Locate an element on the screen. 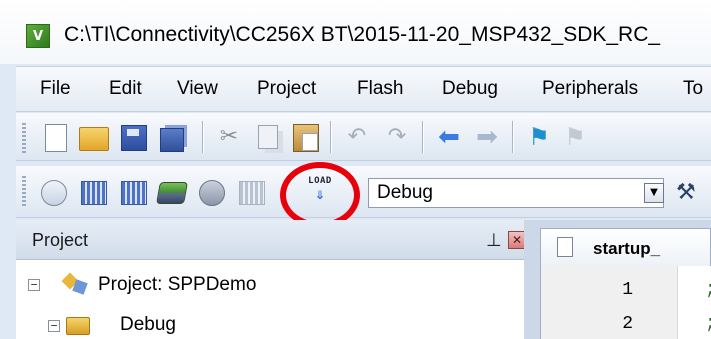 This screenshot has height=339, width=711. folder-icon is located at coordinates (78, 326).